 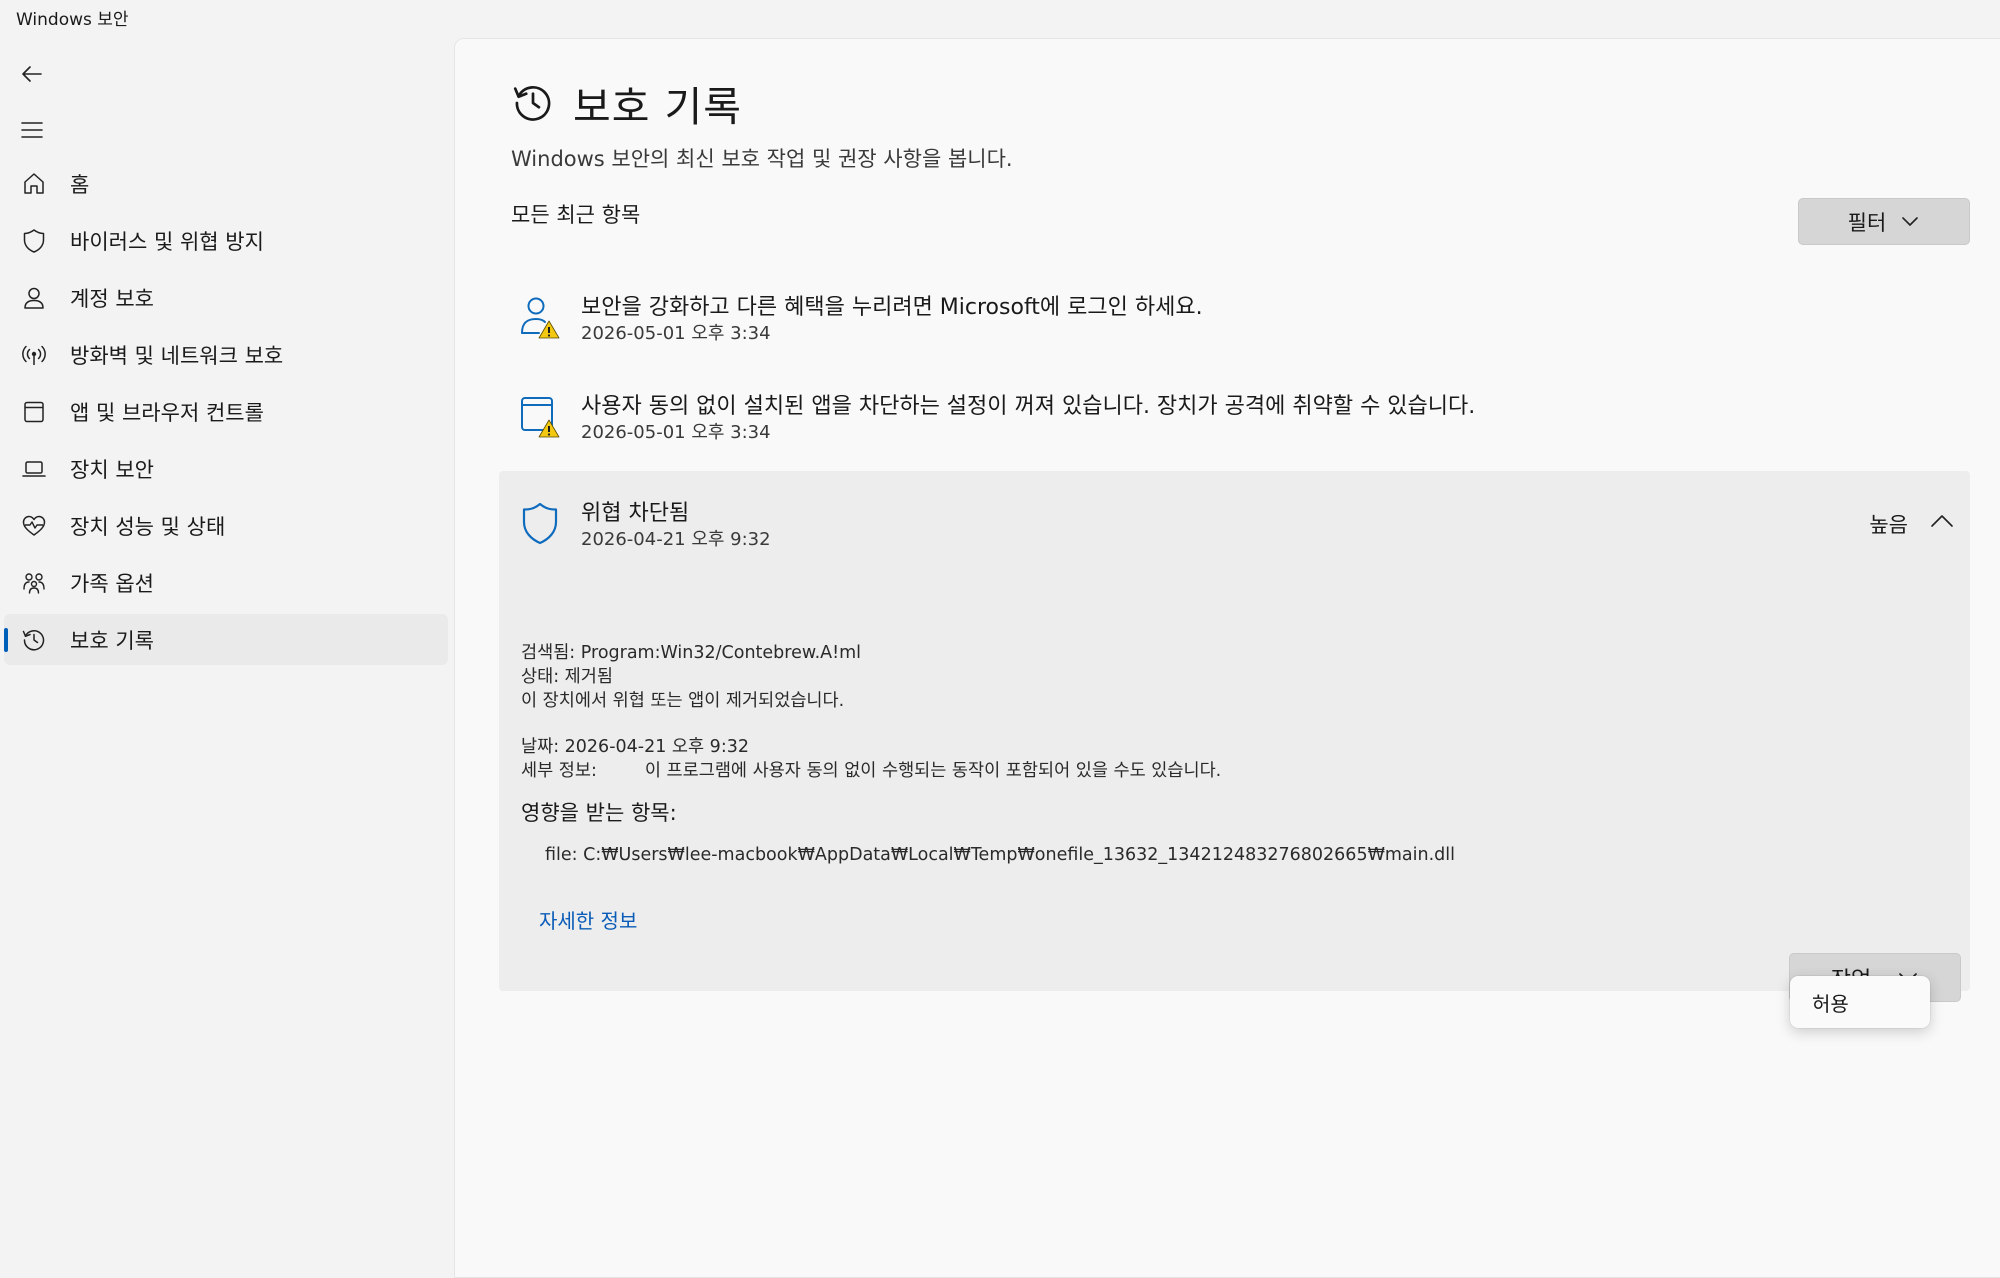 I want to click on threat-title: 위협 차단됨, so click(x=635, y=513).